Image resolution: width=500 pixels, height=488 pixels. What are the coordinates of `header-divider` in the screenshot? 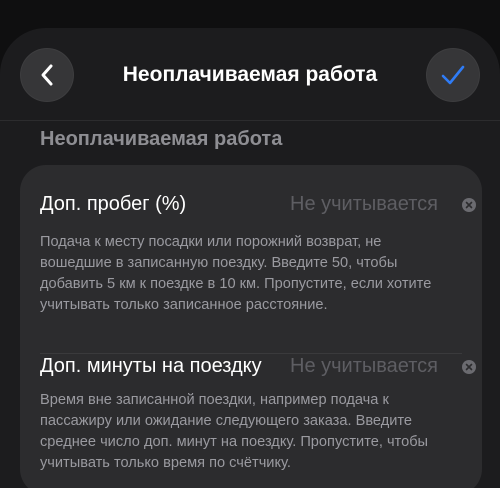 It's located at (250, 120).